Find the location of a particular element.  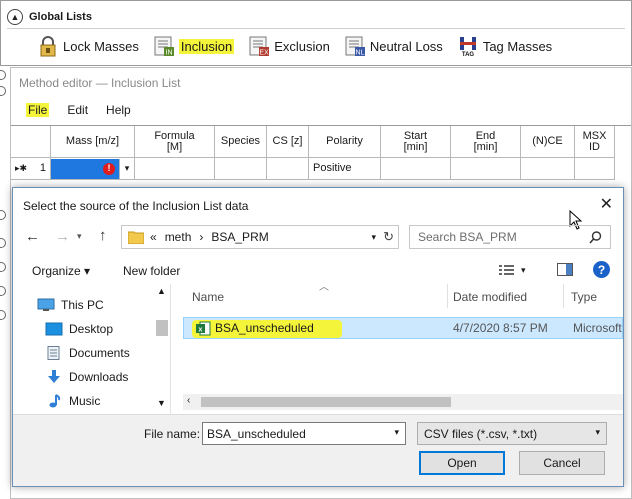

nav-item-this-pc: This PC is located at coordinates (70, 305).